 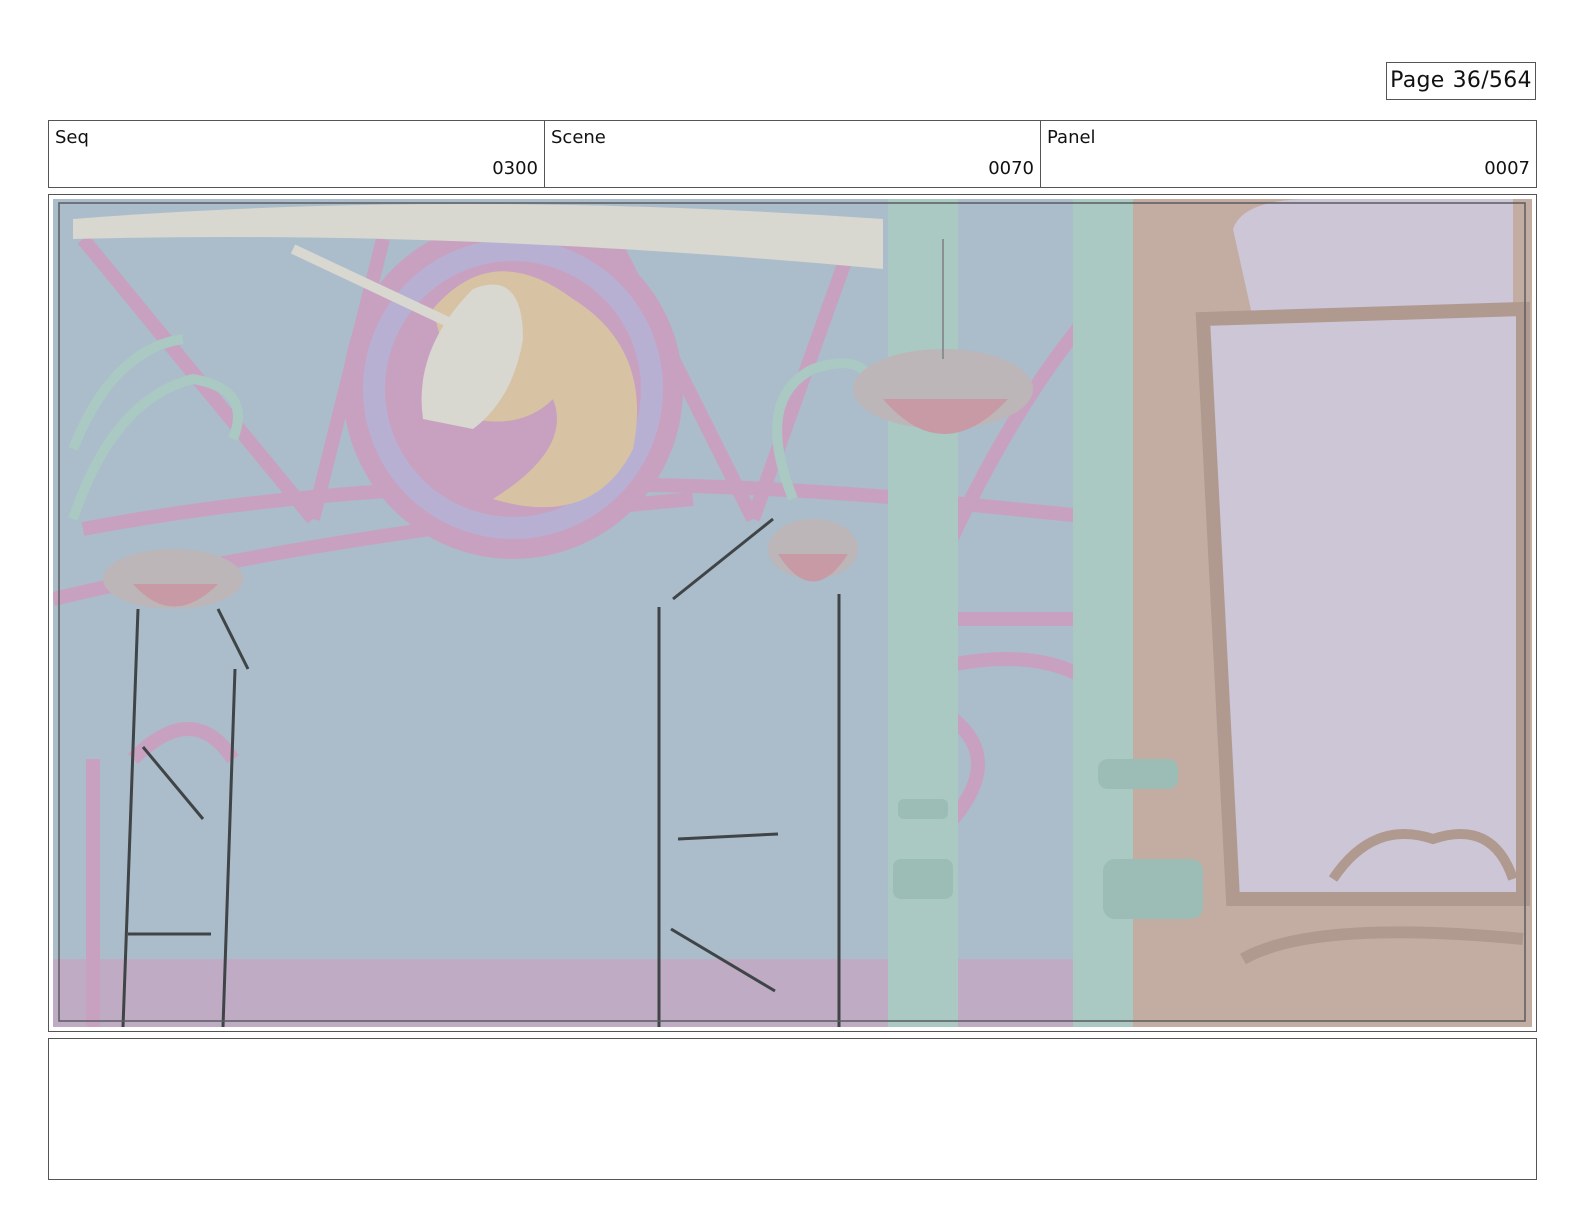 I want to click on seq-value: 0300, so click(x=515, y=168).